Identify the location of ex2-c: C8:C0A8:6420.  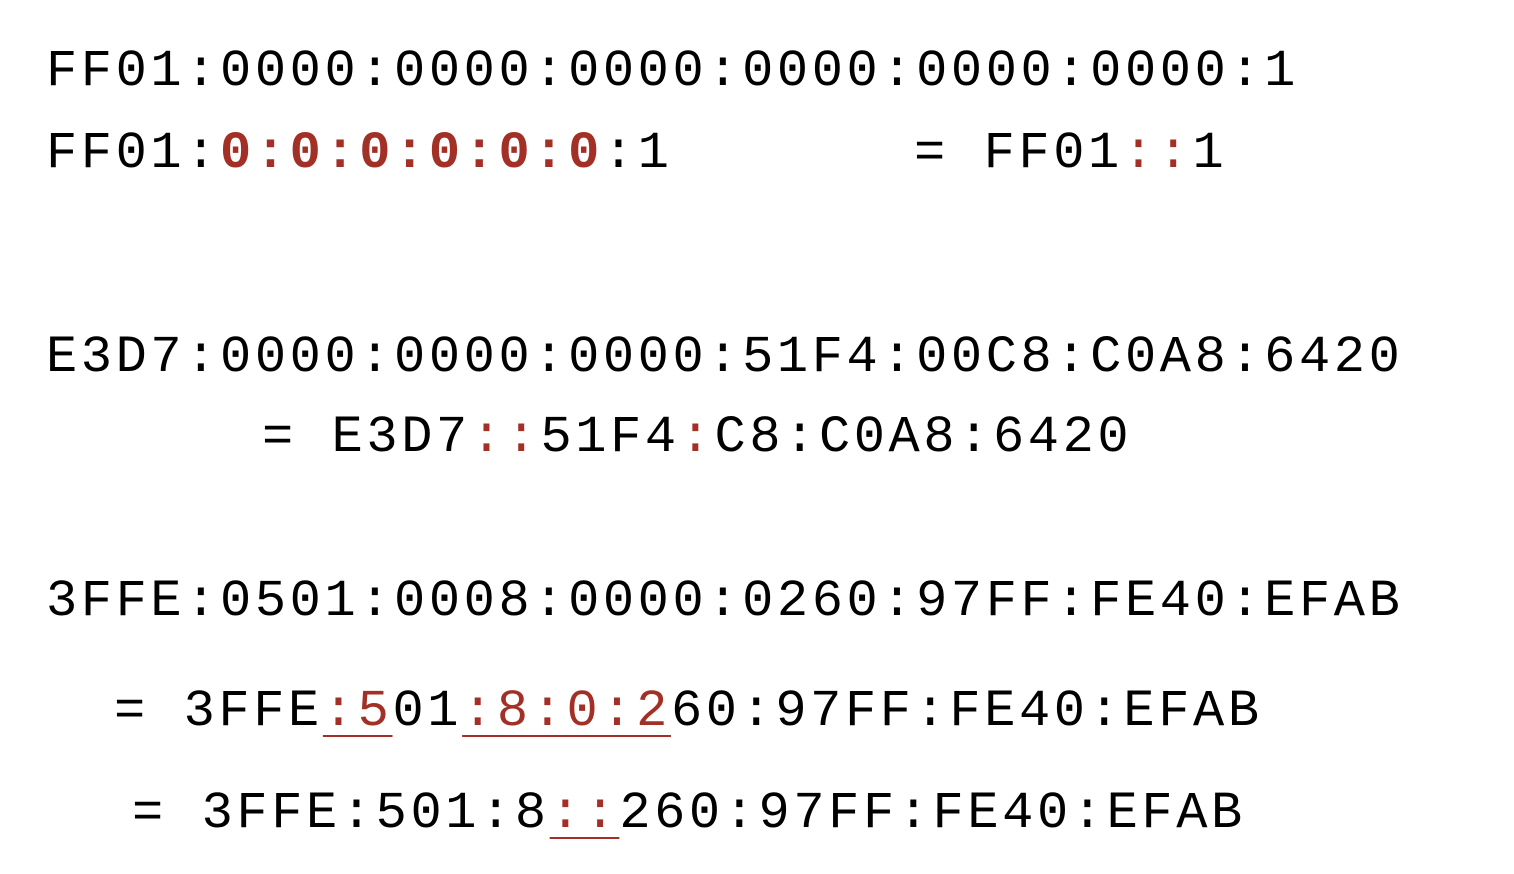
(923, 437).